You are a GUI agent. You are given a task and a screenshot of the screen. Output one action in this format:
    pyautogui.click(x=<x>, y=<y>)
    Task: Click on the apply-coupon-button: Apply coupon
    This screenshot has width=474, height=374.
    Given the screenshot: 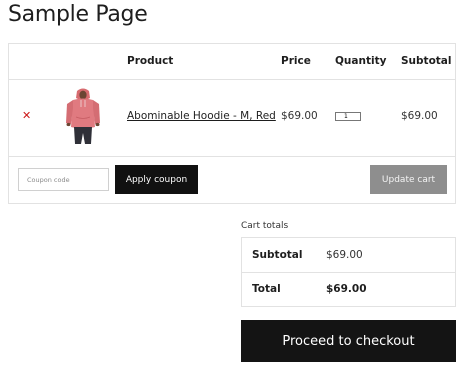 What is the action you would take?
    pyautogui.click(x=156, y=179)
    